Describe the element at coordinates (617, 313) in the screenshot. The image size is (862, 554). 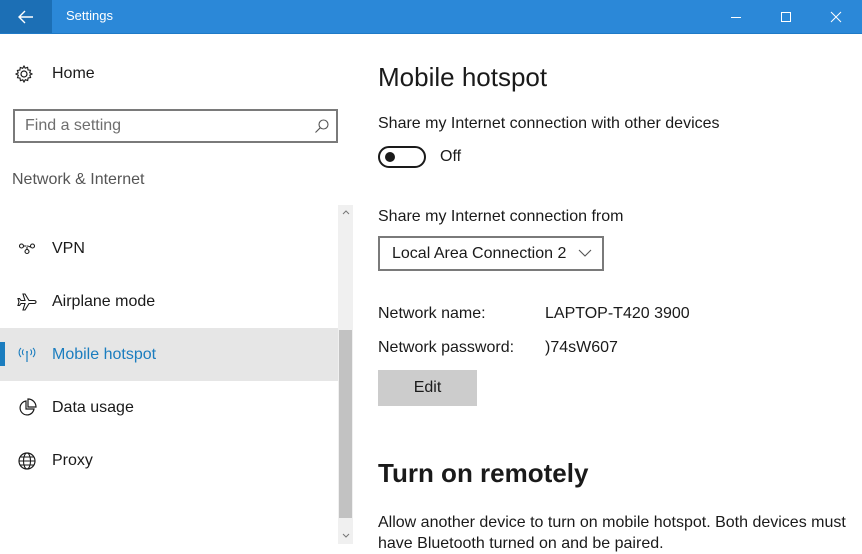
I see `network-name-value: LAPTOP-T420 3900` at that location.